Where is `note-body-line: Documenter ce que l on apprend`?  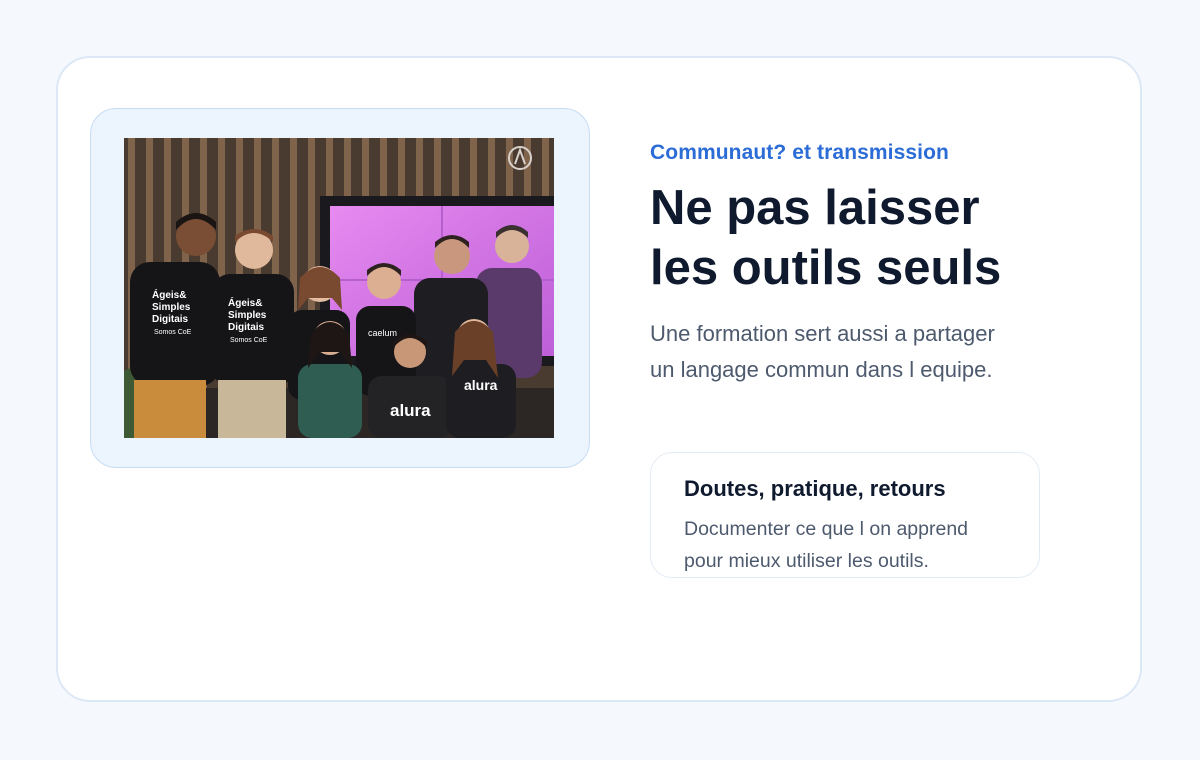 note-body-line: Documenter ce que l on apprend is located at coordinates (826, 529).